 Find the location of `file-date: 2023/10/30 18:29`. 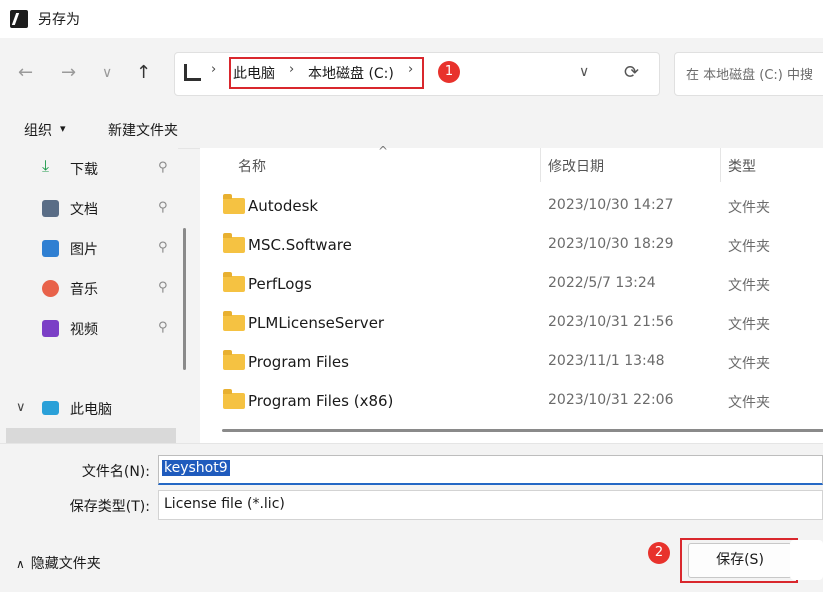

file-date: 2023/10/30 18:29 is located at coordinates (611, 244).